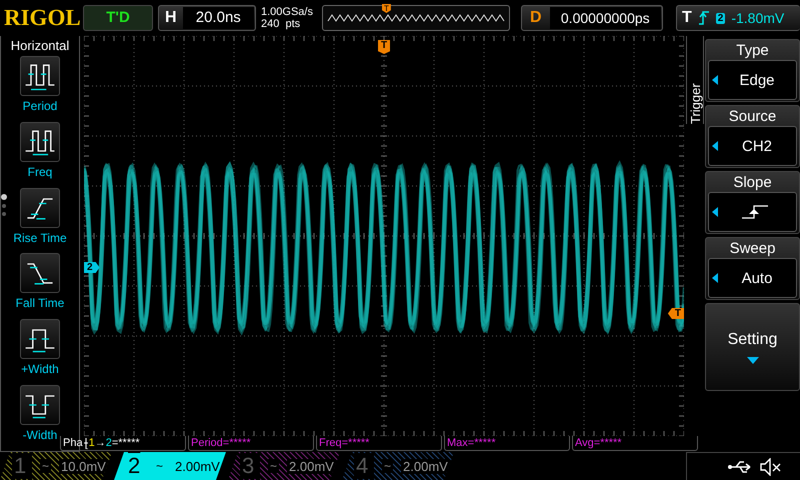  What do you see at coordinates (753, 248) in the screenshot?
I see `softkey-label: Sweep` at bounding box center [753, 248].